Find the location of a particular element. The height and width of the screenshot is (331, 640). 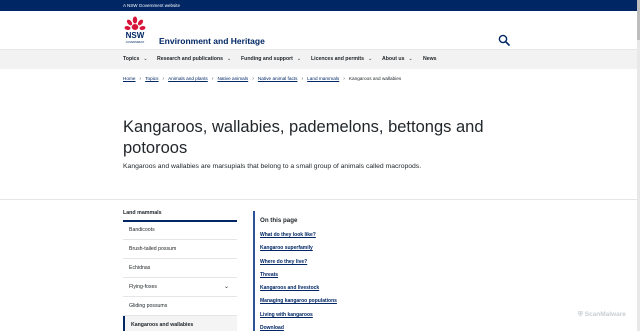

nsw-logo: NSW GOVERNMENT is located at coordinates (135, 32).